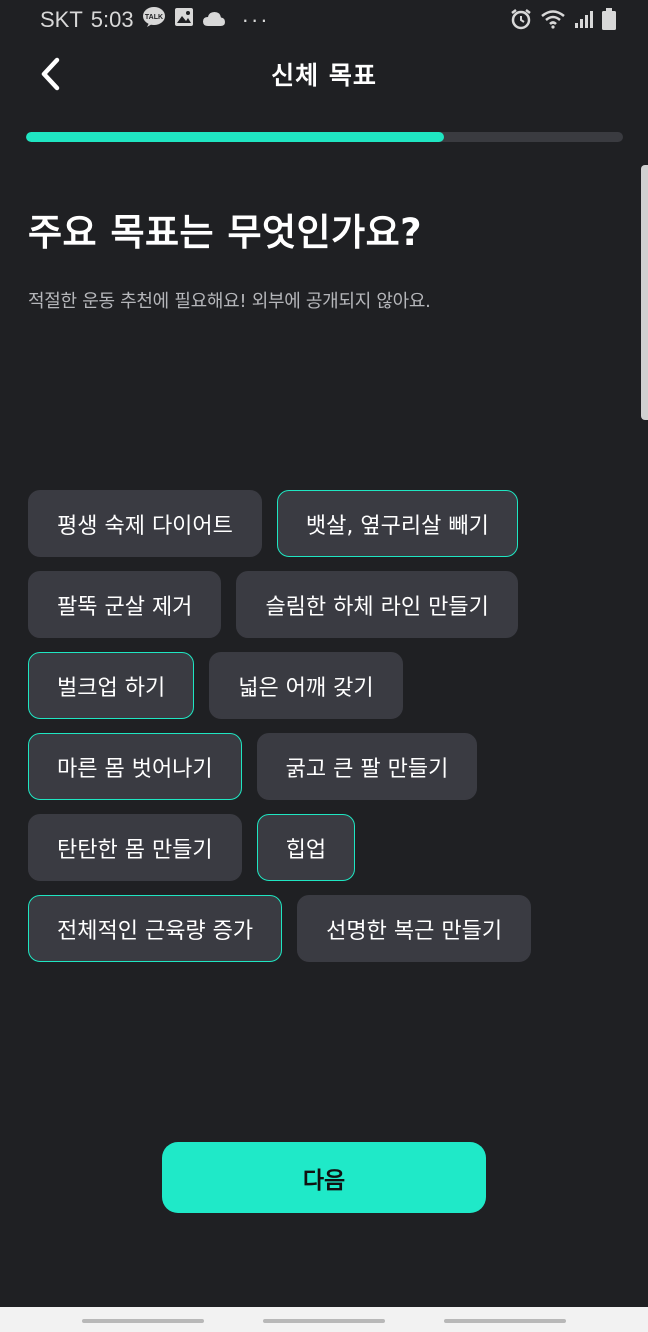  I want to click on status-bar-left: SKT 5:03 TALK ···, so click(155, 20).